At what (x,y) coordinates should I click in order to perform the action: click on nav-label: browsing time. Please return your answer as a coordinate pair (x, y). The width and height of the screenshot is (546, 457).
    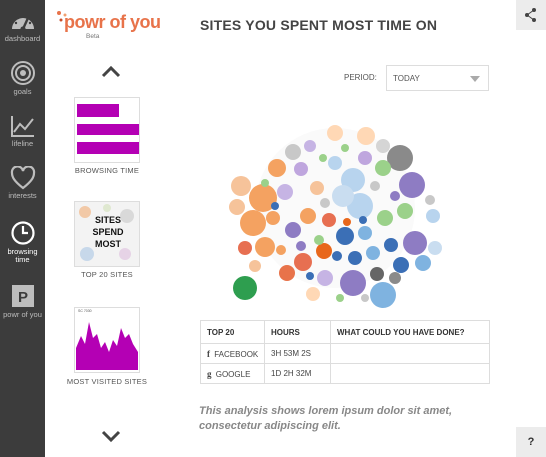
    Looking at the image, I should click on (22, 255).